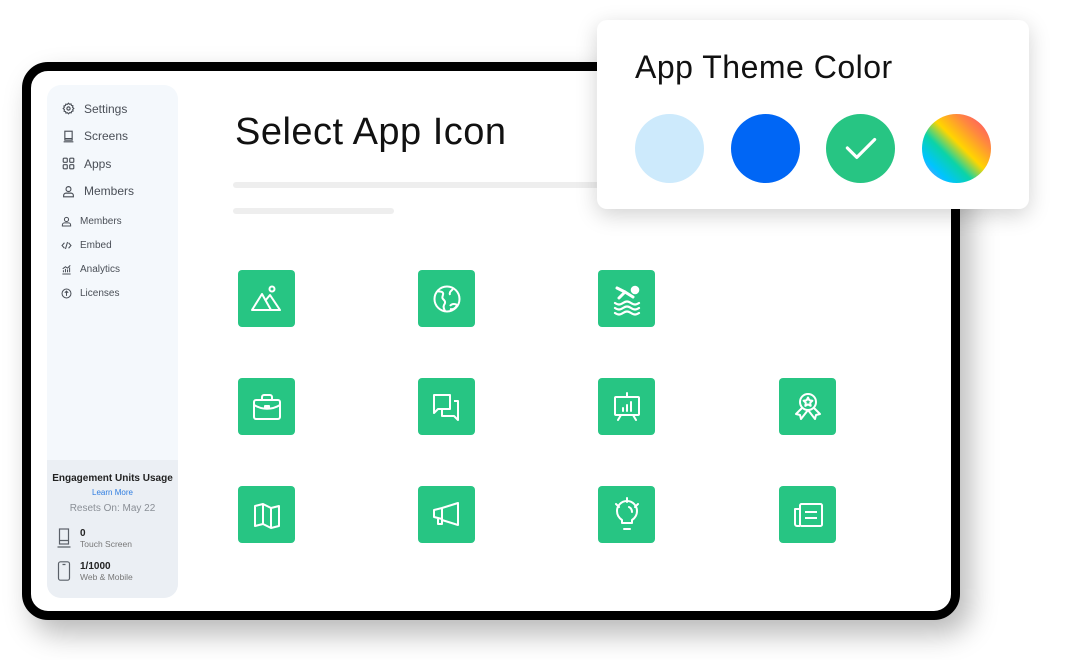 This screenshot has width=1065, height=660. I want to click on newspaper-icon, so click(808, 514).